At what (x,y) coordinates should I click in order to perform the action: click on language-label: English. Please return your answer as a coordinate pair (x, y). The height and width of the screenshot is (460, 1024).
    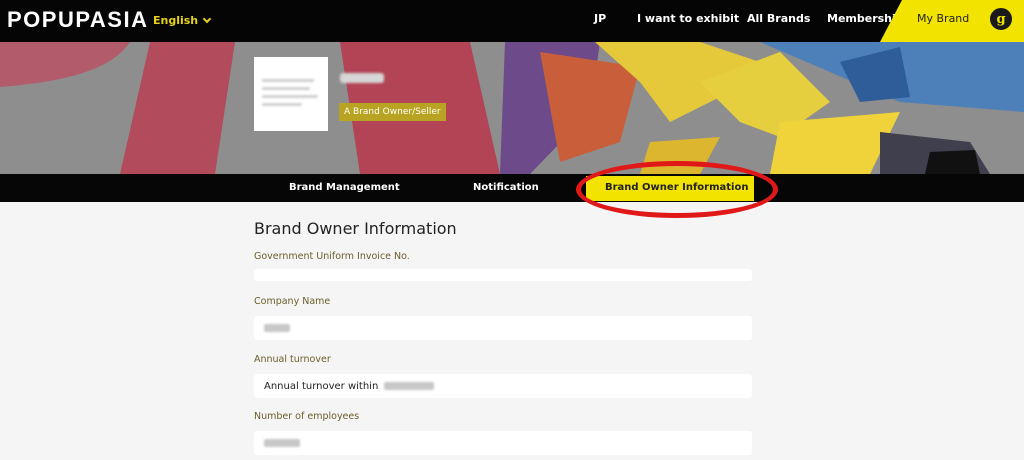
    Looking at the image, I should click on (176, 20).